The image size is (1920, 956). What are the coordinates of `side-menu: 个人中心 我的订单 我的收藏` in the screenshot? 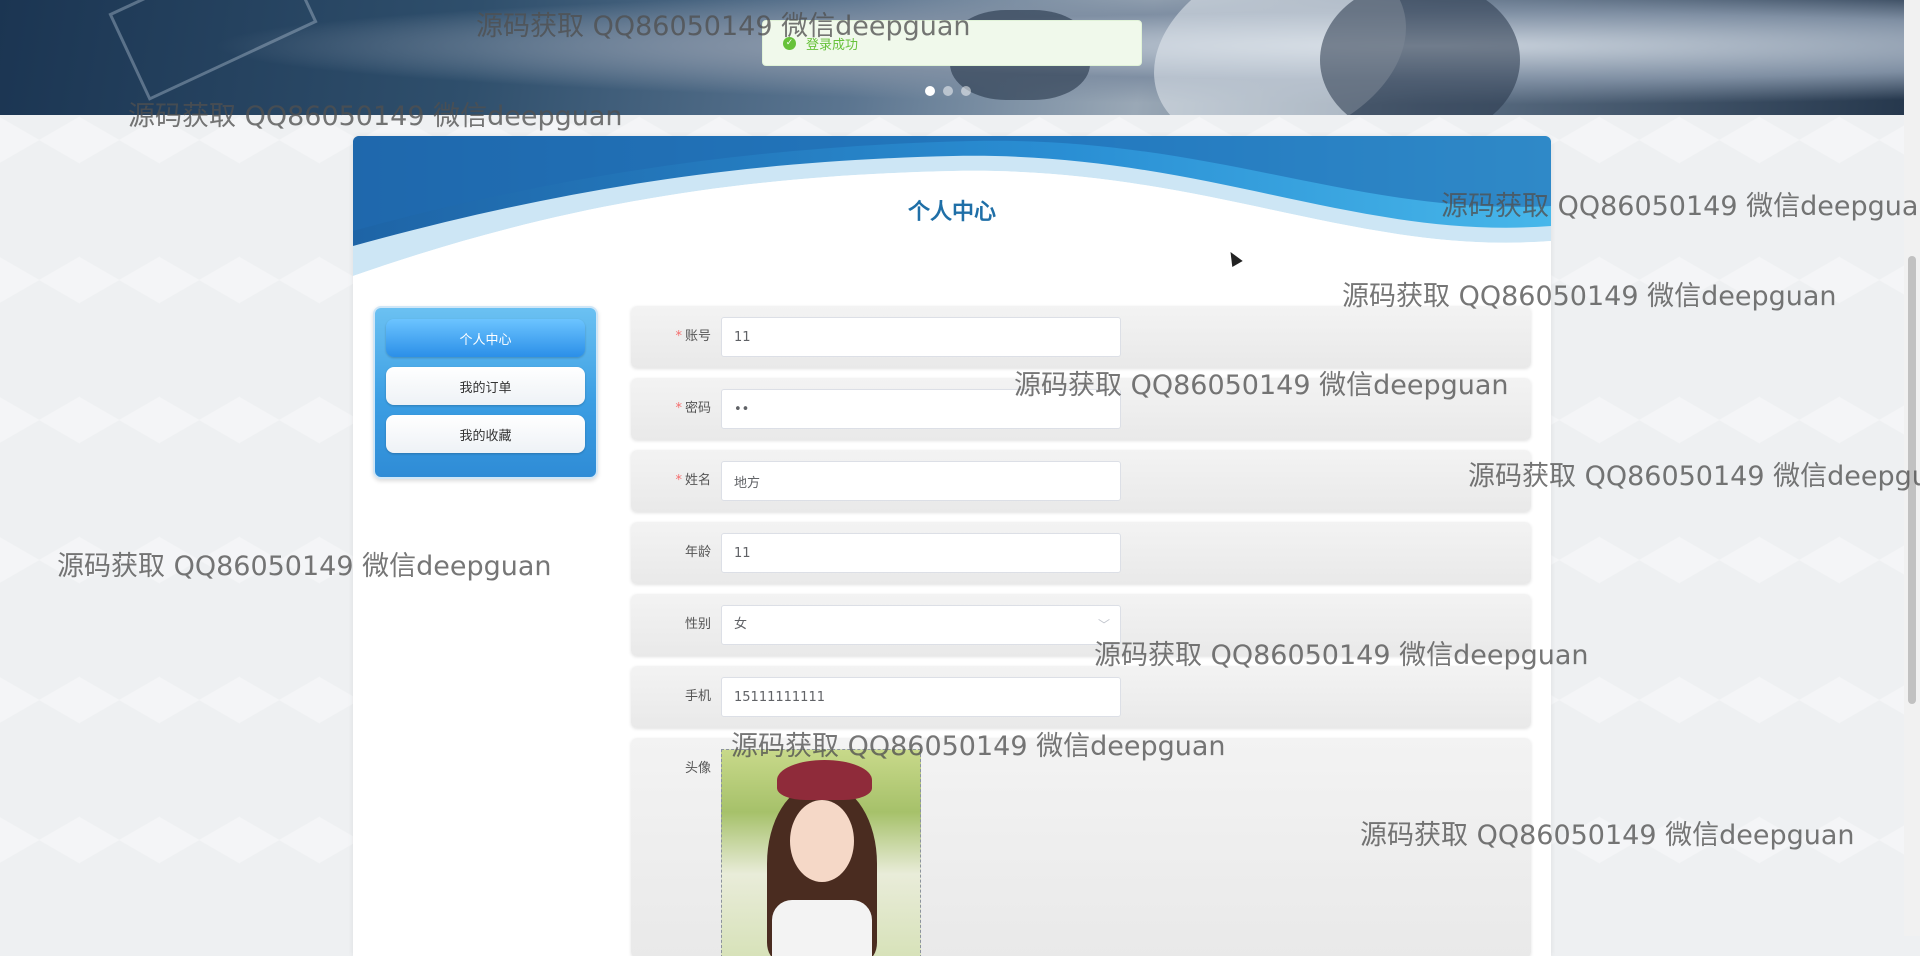 It's located at (485, 392).